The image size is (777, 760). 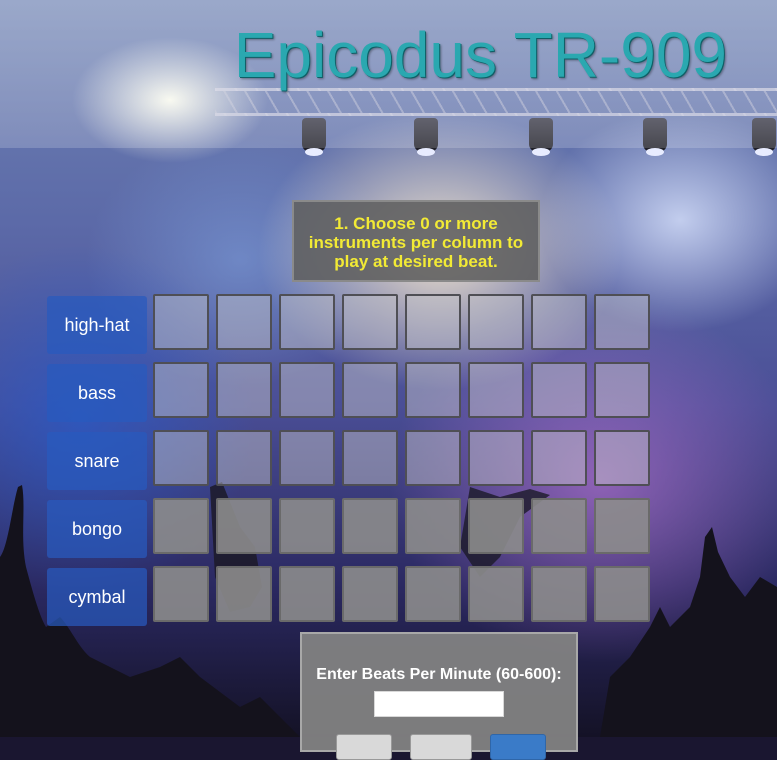 What do you see at coordinates (97, 529) in the screenshot?
I see `instrument-label: bongo` at bounding box center [97, 529].